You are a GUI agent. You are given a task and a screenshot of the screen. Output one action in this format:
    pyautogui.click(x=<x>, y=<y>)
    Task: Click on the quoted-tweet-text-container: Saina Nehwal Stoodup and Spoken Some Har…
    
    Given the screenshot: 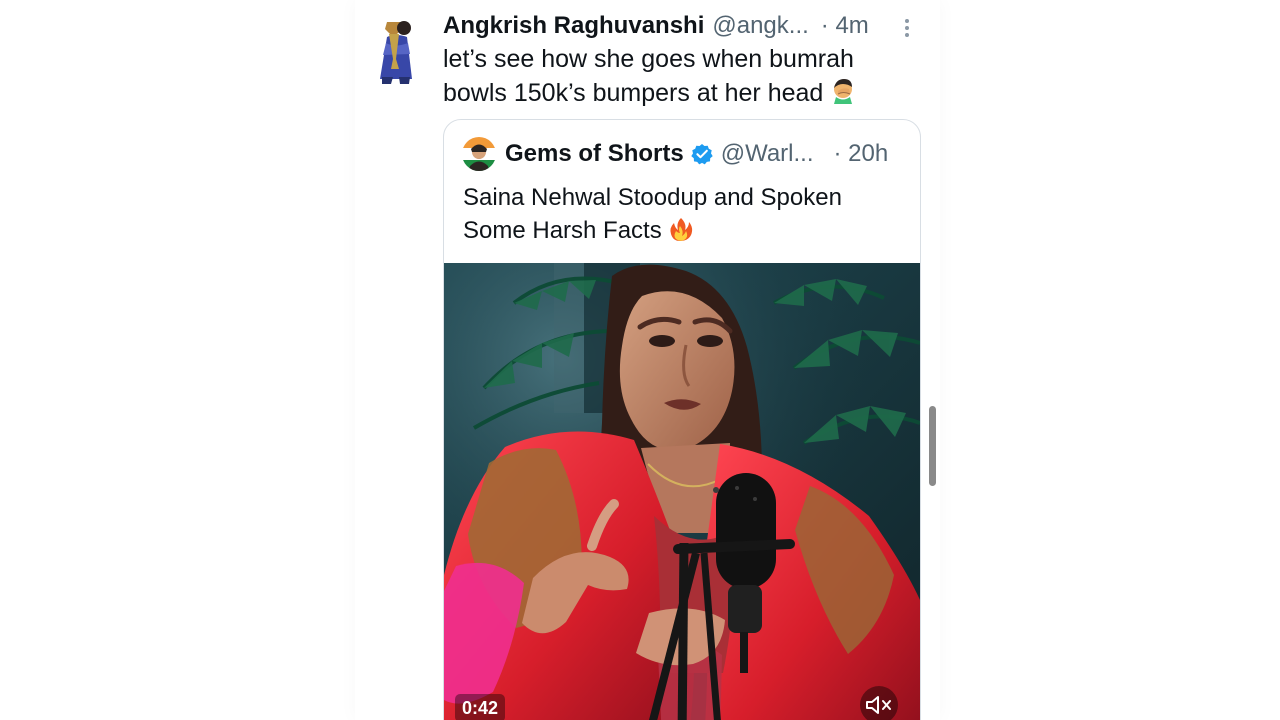 What is the action you would take?
    pyautogui.click(x=678, y=214)
    